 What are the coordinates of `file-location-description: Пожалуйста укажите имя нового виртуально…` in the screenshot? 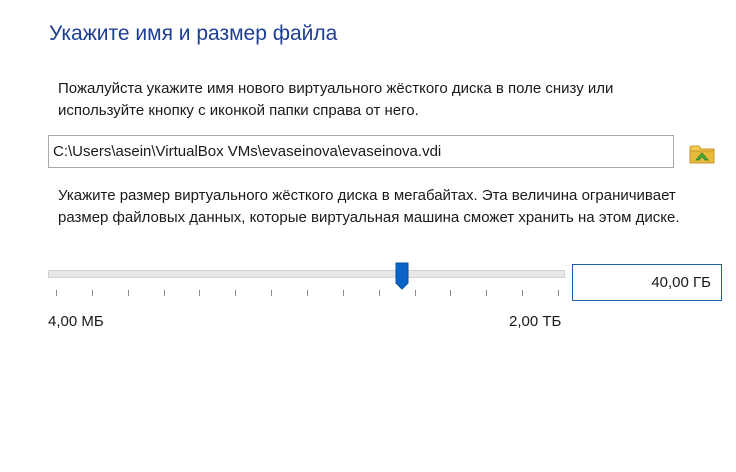 It's located at (336, 99).